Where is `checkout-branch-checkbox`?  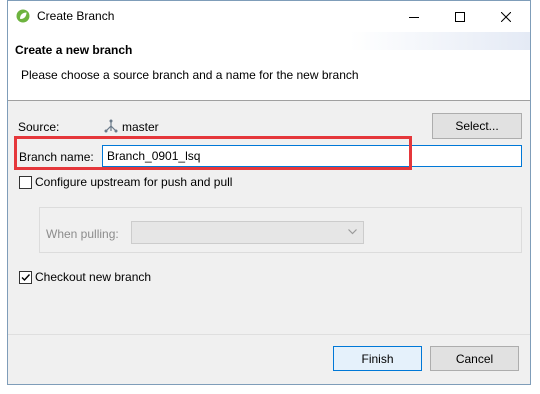
checkout-branch-checkbox is located at coordinates (25, 277).